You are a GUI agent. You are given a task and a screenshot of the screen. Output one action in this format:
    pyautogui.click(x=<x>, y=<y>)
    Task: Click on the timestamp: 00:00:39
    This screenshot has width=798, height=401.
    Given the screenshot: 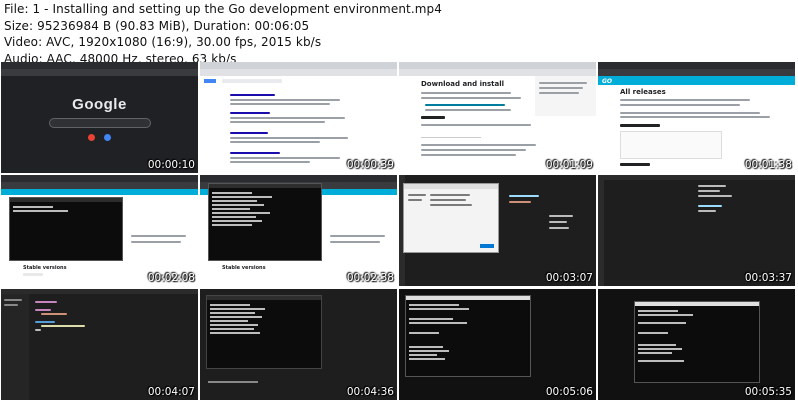 What is the action you would take?
    pyautogui.click(x=370, y=165)
    